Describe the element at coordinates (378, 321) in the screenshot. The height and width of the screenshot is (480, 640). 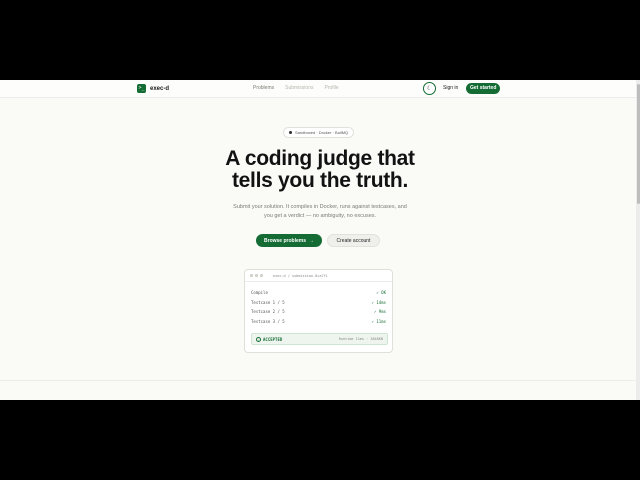
I see `row-status: ✓ 11ms` at that location.